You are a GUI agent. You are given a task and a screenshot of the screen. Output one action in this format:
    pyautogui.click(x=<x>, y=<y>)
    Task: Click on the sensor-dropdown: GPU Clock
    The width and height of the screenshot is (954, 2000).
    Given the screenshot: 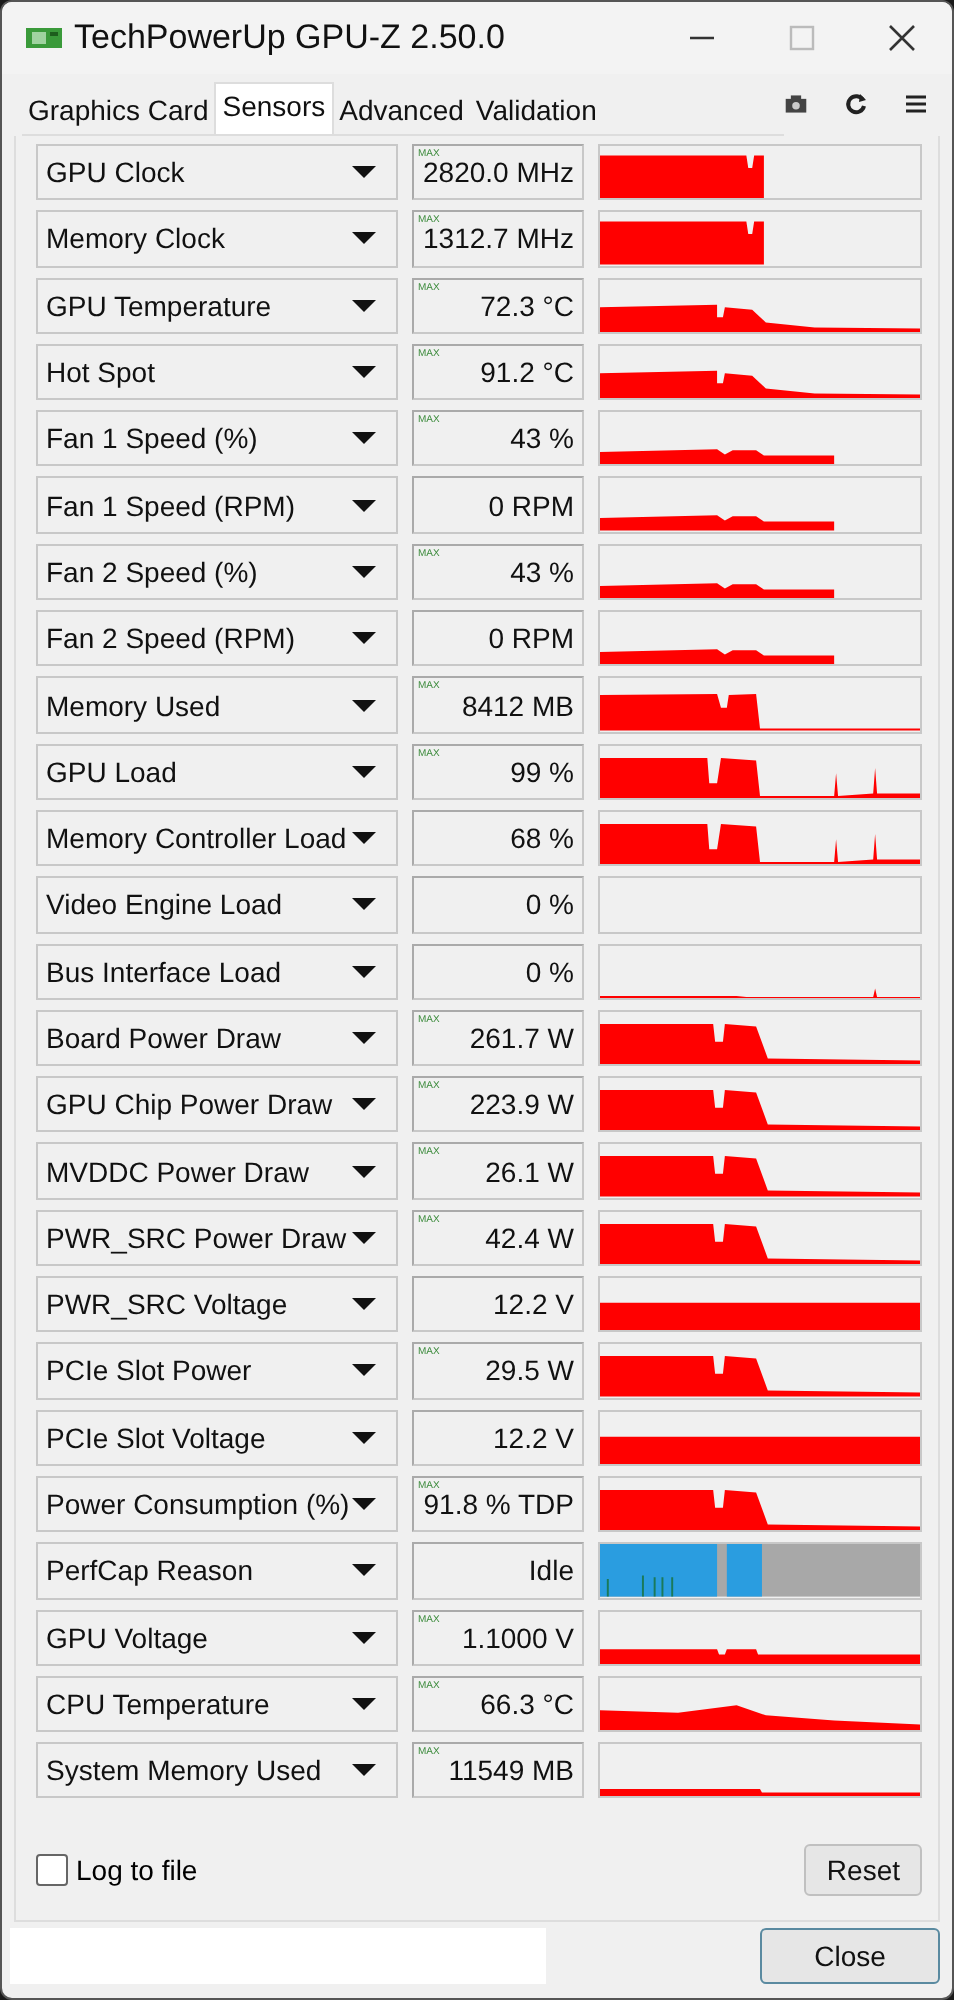 What is the action you would take?
    pyautogui.click(x=217, y=172)
    